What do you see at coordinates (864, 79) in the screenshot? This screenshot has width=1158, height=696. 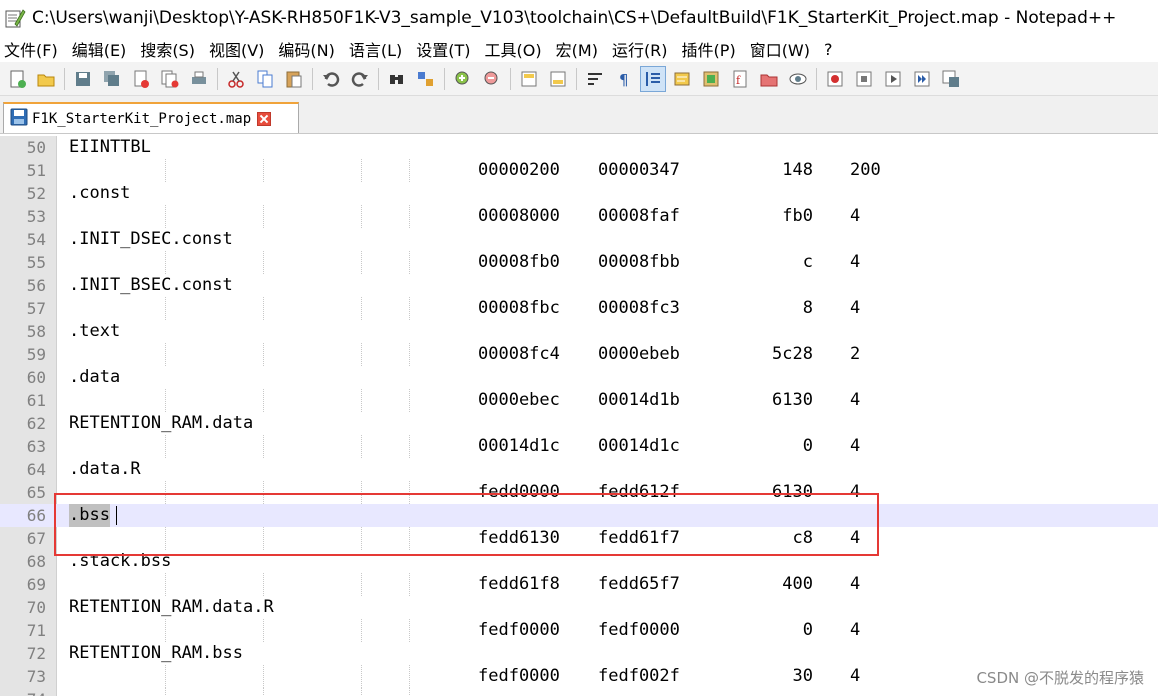 I see `stop-record-icon` at bounding box center [864, 79].